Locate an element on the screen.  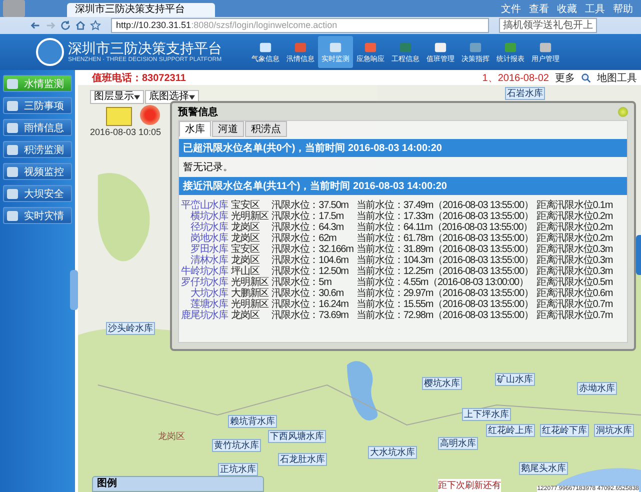
reservoir-link: 横坑水库 is located at coordinates (204, 216).